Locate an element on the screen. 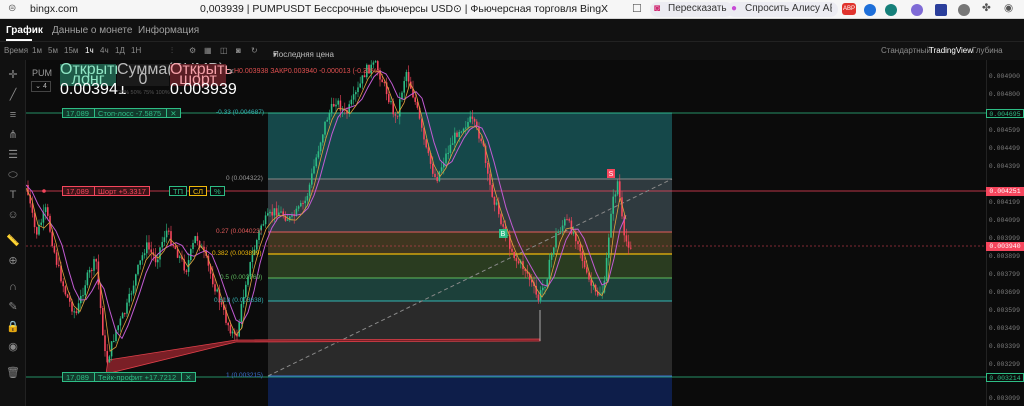  interval-1h: 1ч is located at coordinates (89, 50).